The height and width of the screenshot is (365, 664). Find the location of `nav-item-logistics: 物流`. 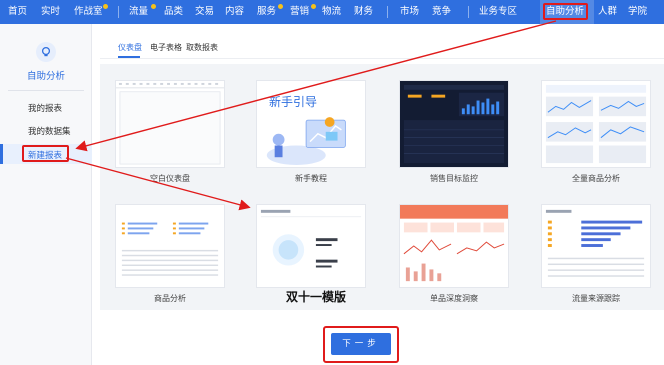

nav-item-logistics: 物流 is located at coordinates (331, 12).